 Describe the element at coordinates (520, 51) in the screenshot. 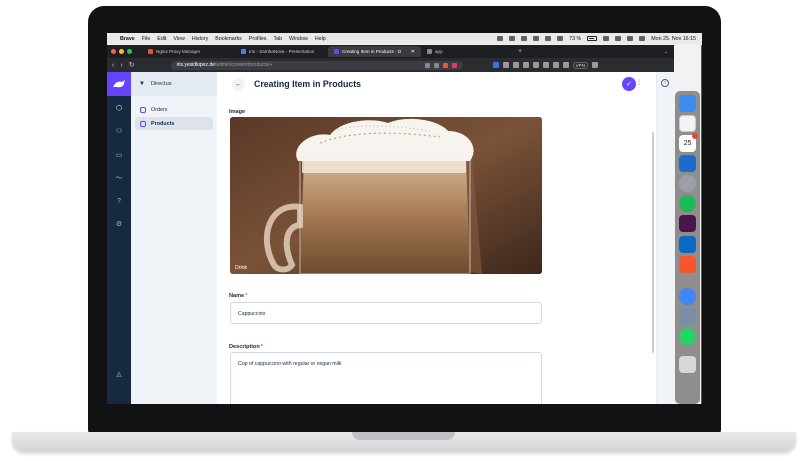

I see `new-tab-button: +` at that location.